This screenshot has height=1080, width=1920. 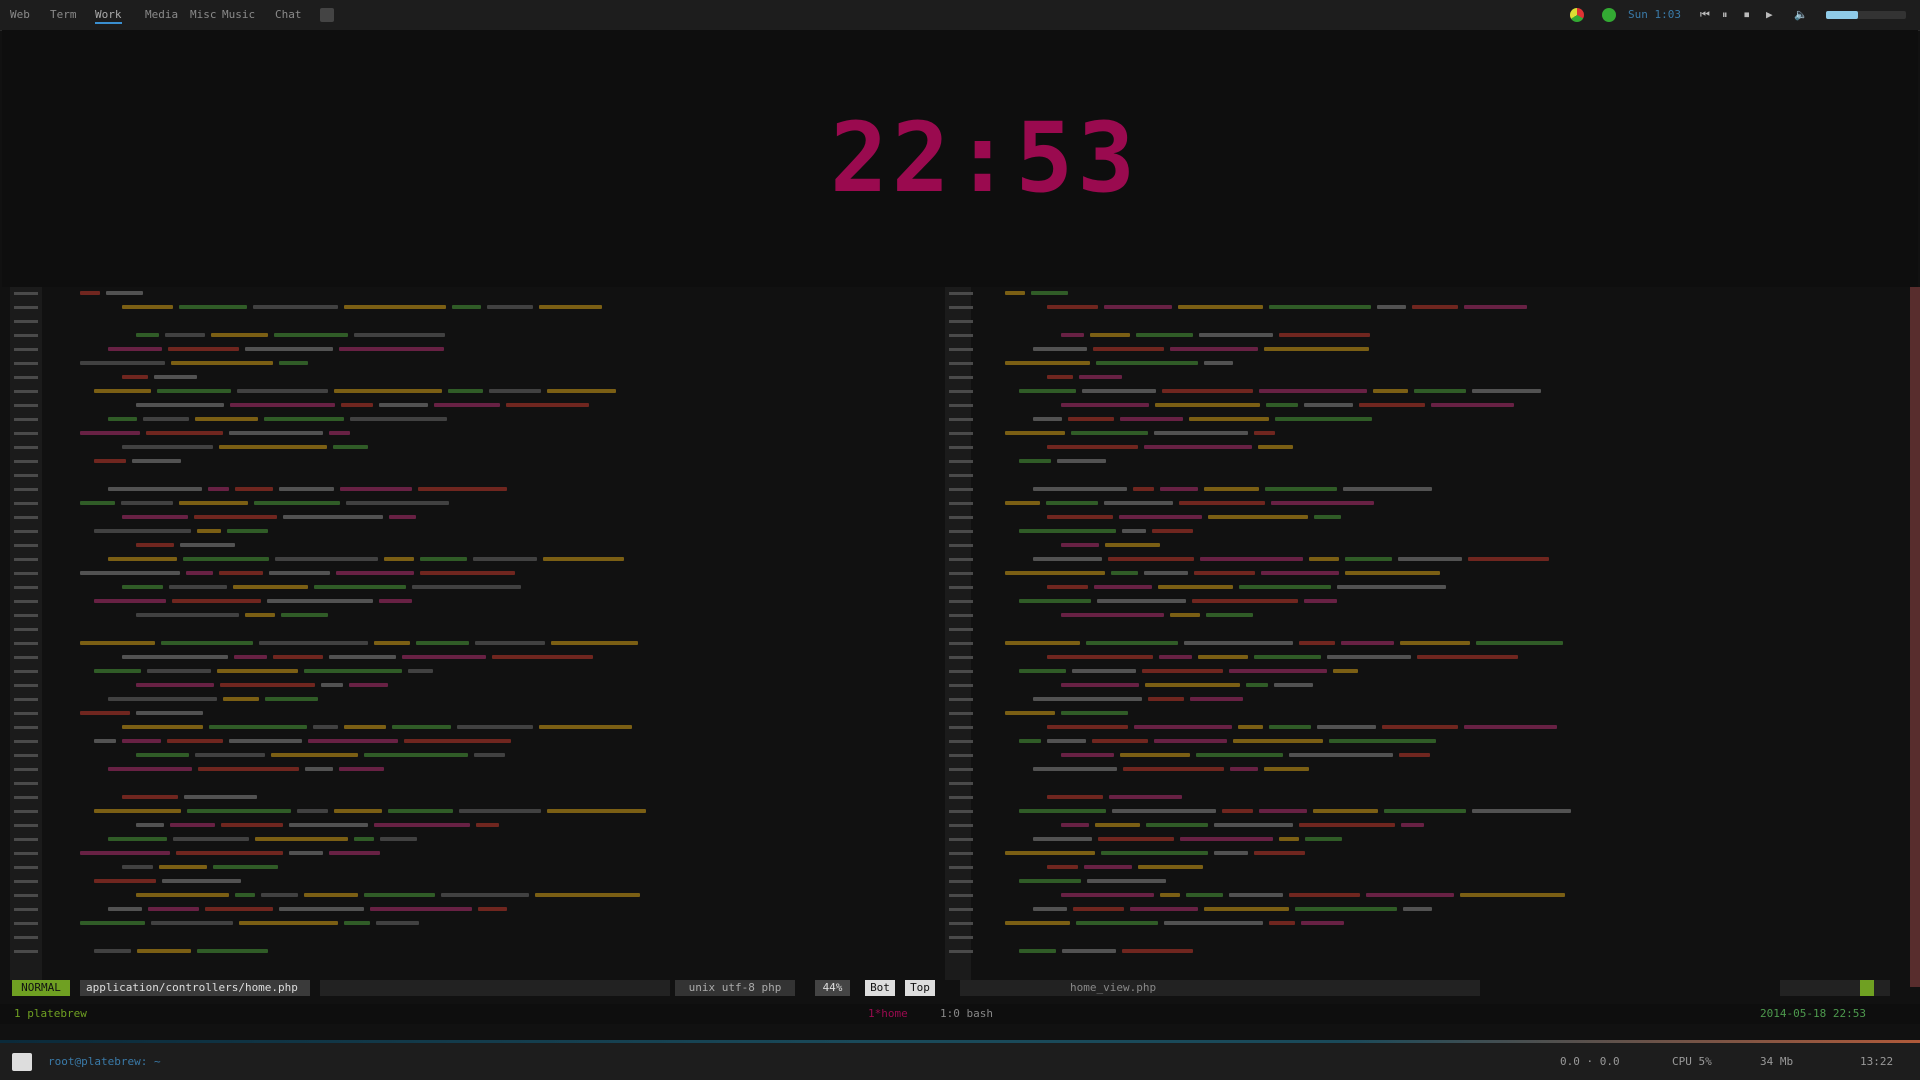 What do you see at coordinates (832, 988) in the screenshot?
I see `cursor-position: 44%` at bounding box center [832, 988].